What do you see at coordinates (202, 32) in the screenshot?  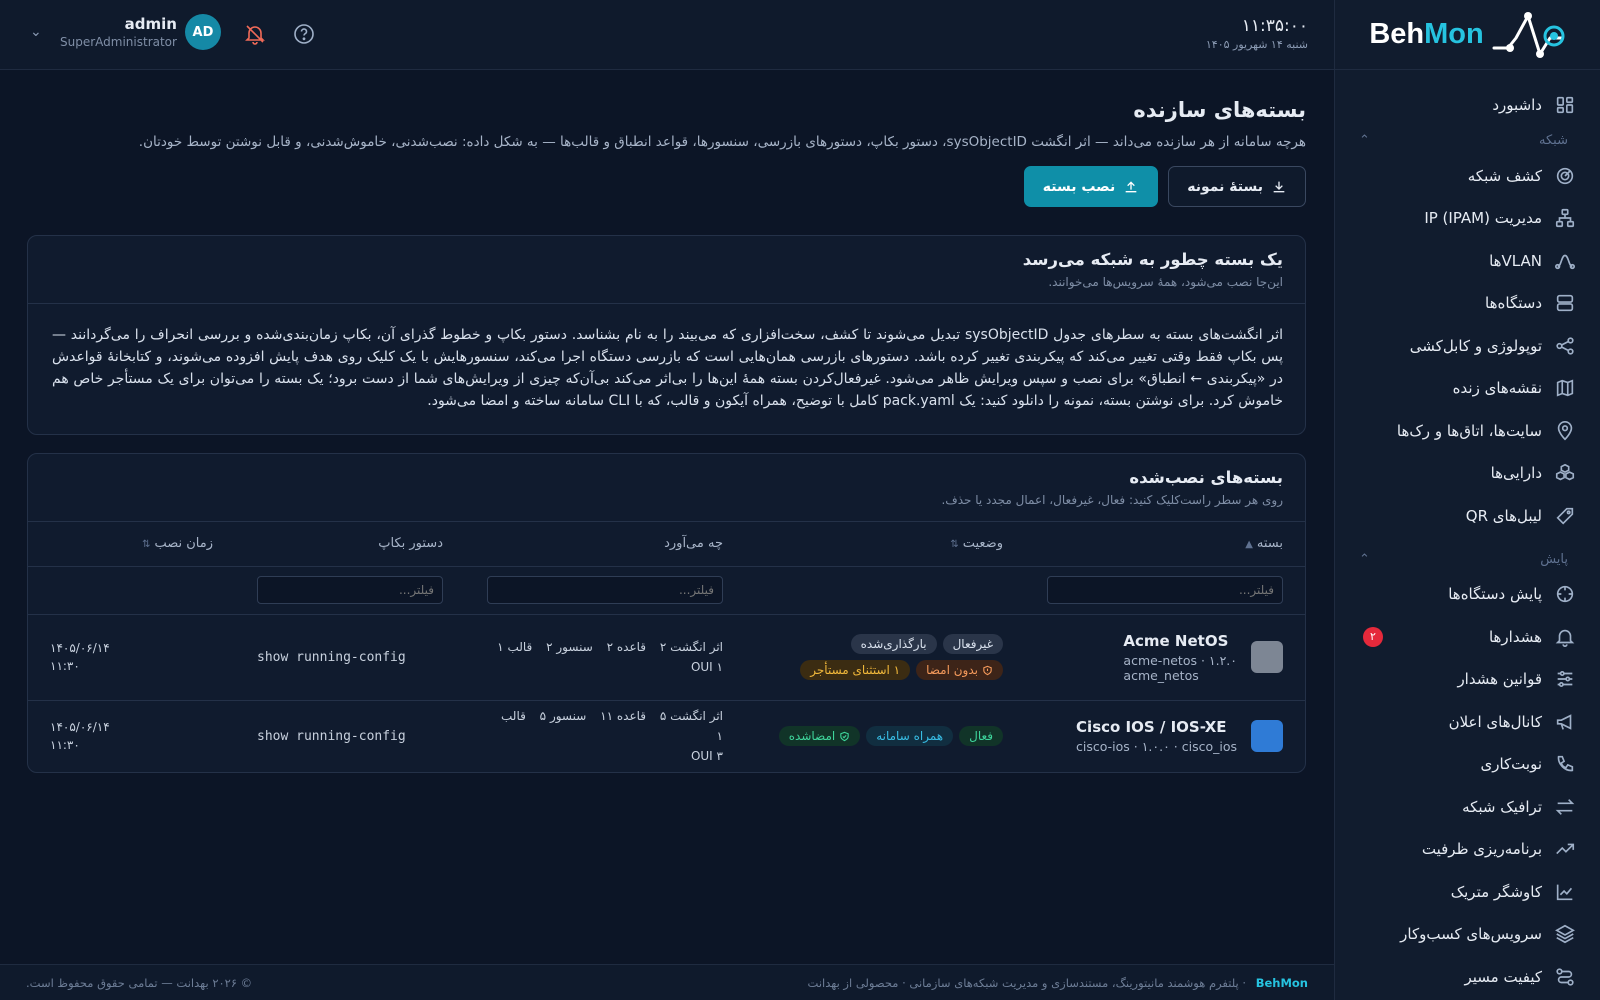 I see `avatar: AD` at bounding box center [202, 32].